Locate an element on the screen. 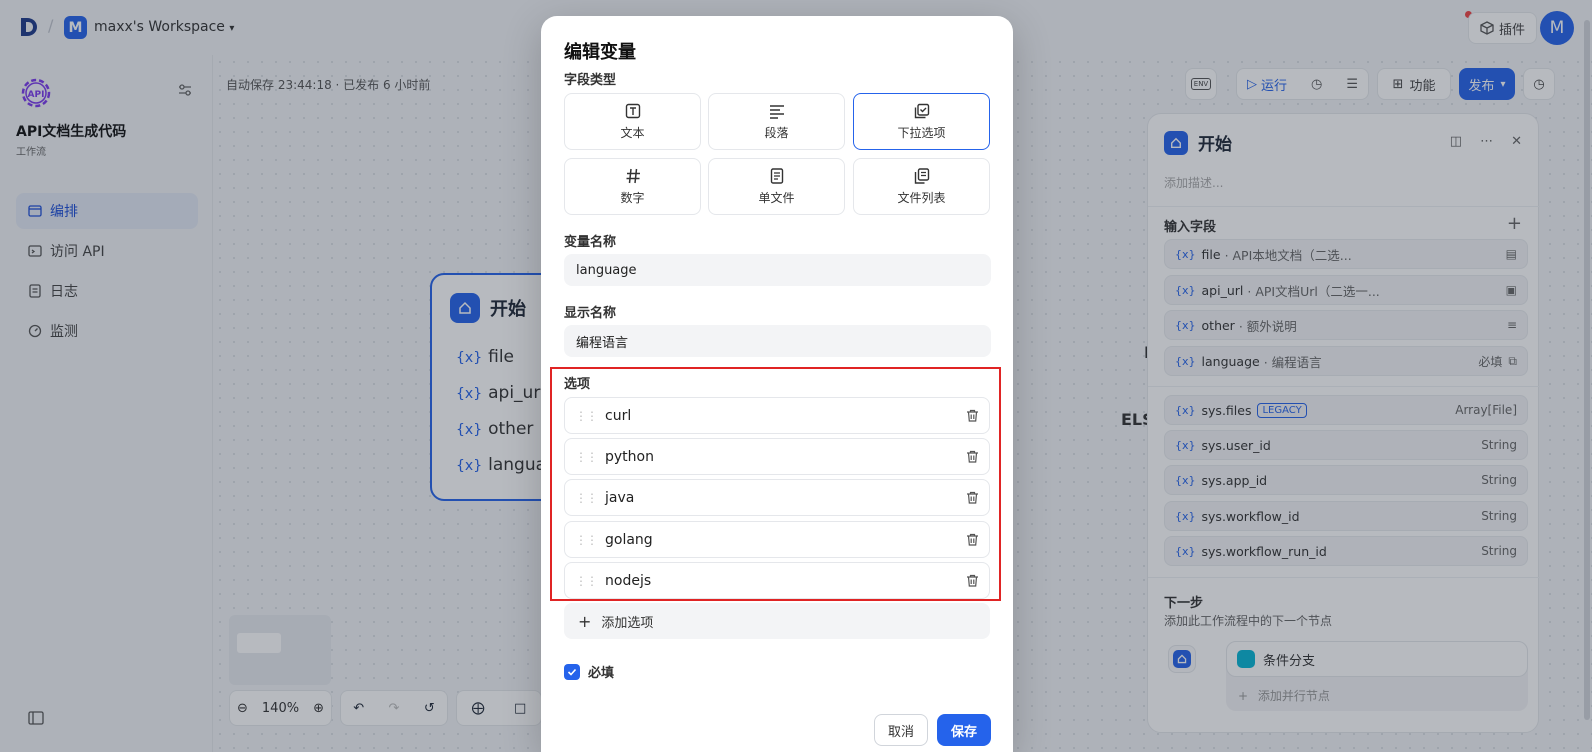  save-button: 保存 is located at coordinates (964, 730).